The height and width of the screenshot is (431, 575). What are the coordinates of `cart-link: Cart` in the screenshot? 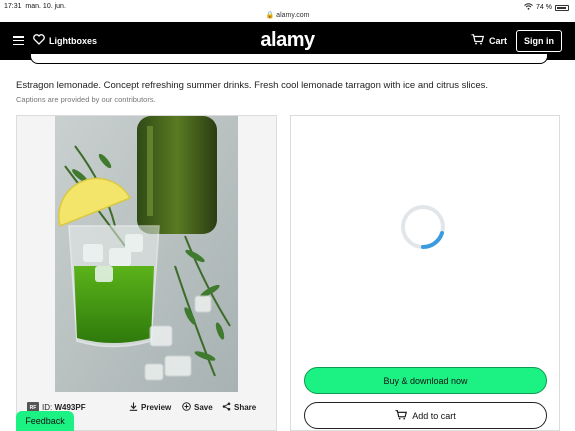 It's located at (489, 40).